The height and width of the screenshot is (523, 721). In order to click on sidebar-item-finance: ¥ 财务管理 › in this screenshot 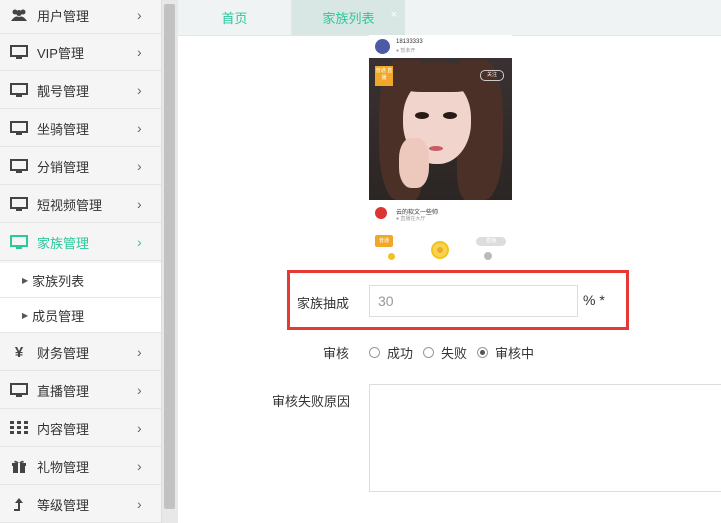, I will do `click(80, 352)`.